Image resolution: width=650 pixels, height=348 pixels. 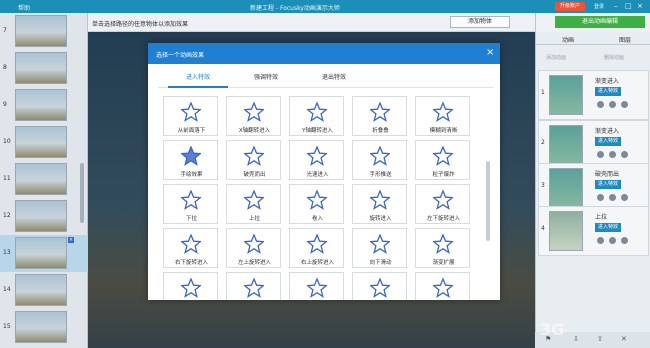 I want to click on help-menu: 帮助, so click(x=24, y=7).